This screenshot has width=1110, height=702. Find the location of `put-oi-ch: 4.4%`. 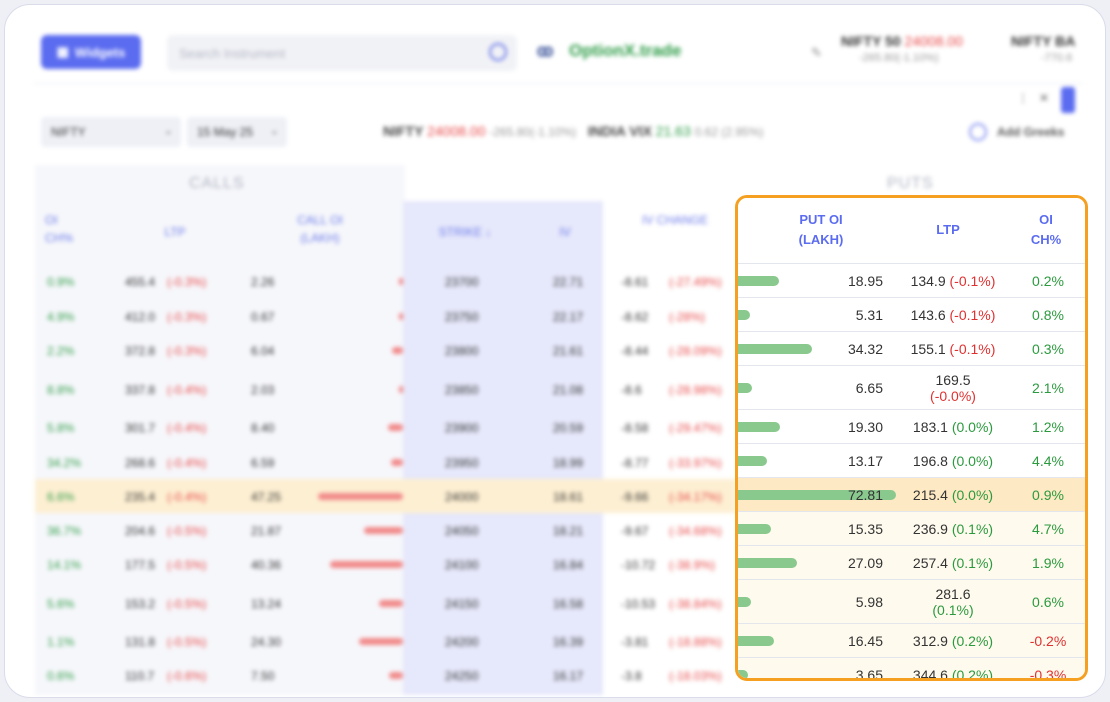

put-oi-ch: 4.4% is located at coordinates (1048, 461).